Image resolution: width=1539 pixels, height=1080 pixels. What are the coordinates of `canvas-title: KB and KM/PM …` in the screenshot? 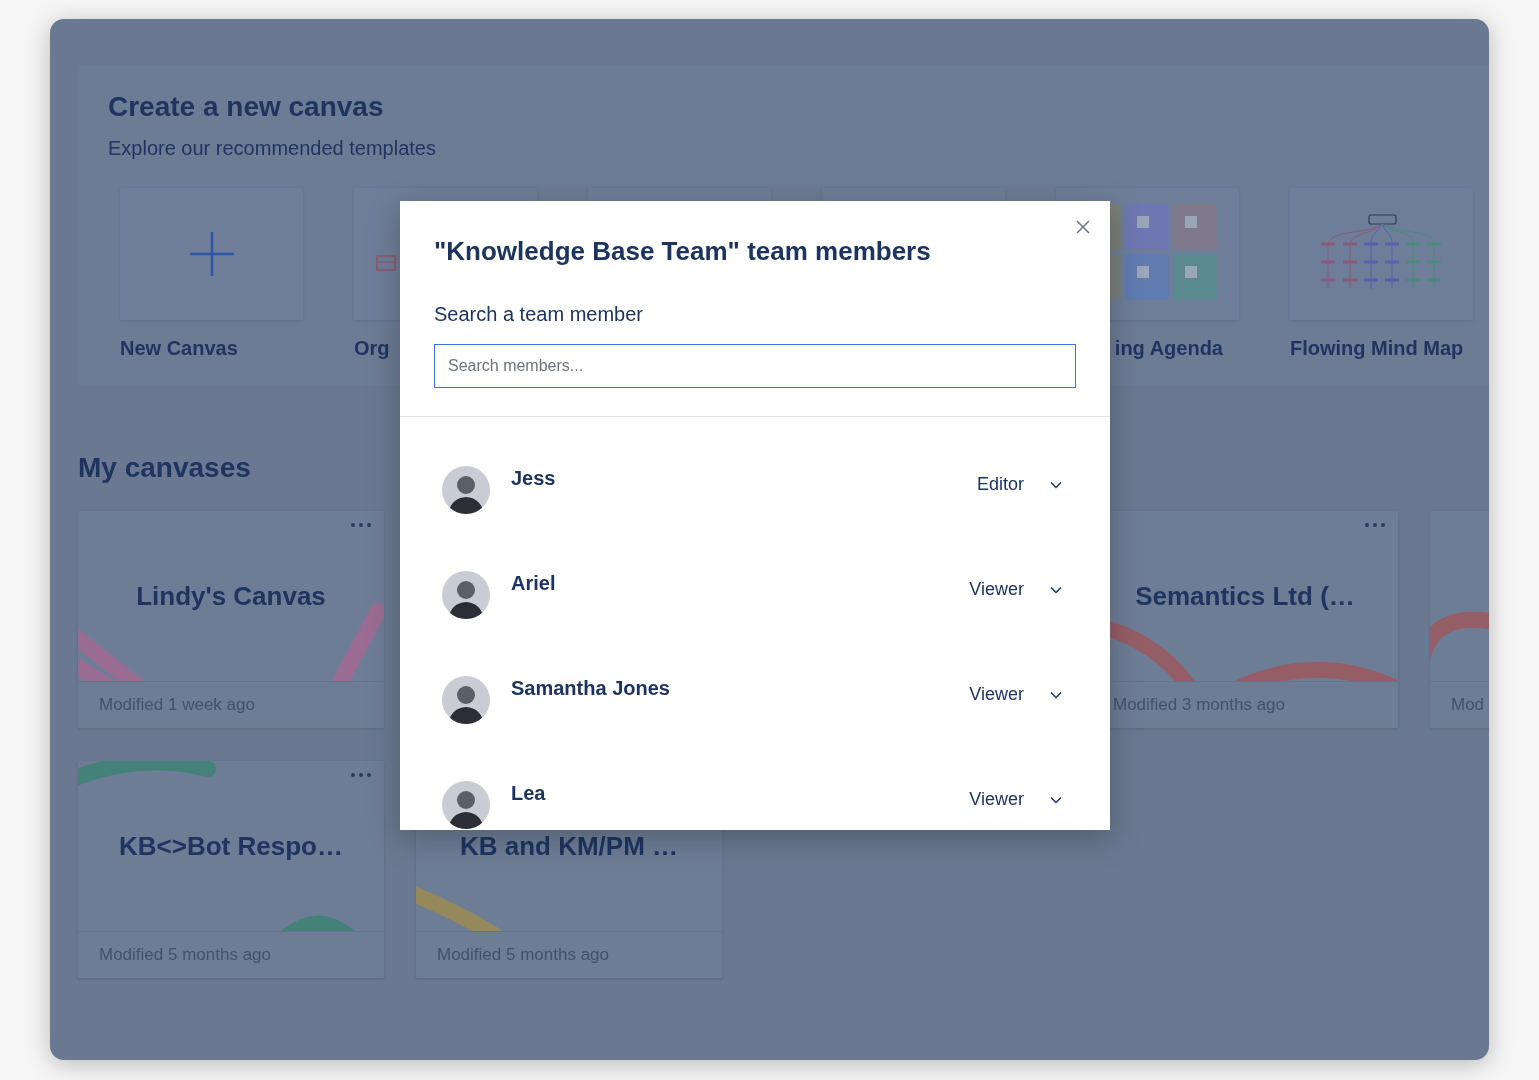 It's located at (569, 846).